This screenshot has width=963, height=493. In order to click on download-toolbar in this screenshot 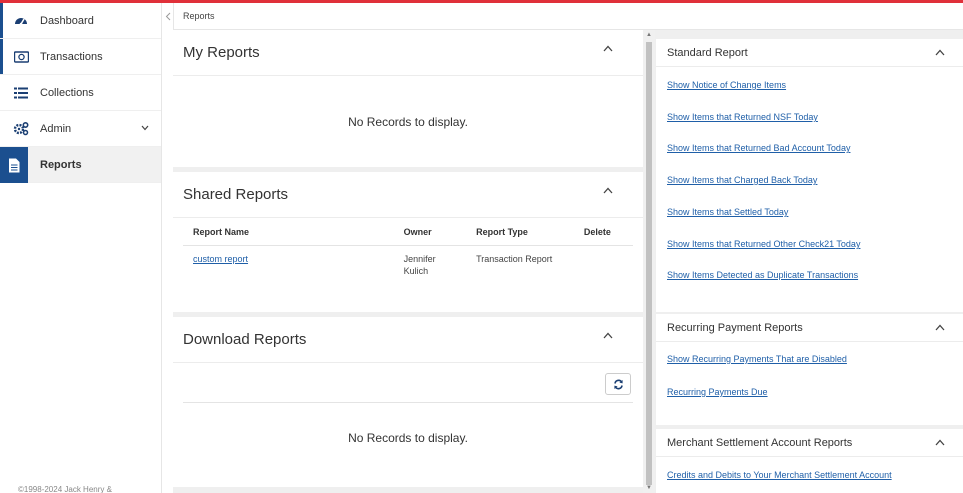, I will do `click(408, 383)`.